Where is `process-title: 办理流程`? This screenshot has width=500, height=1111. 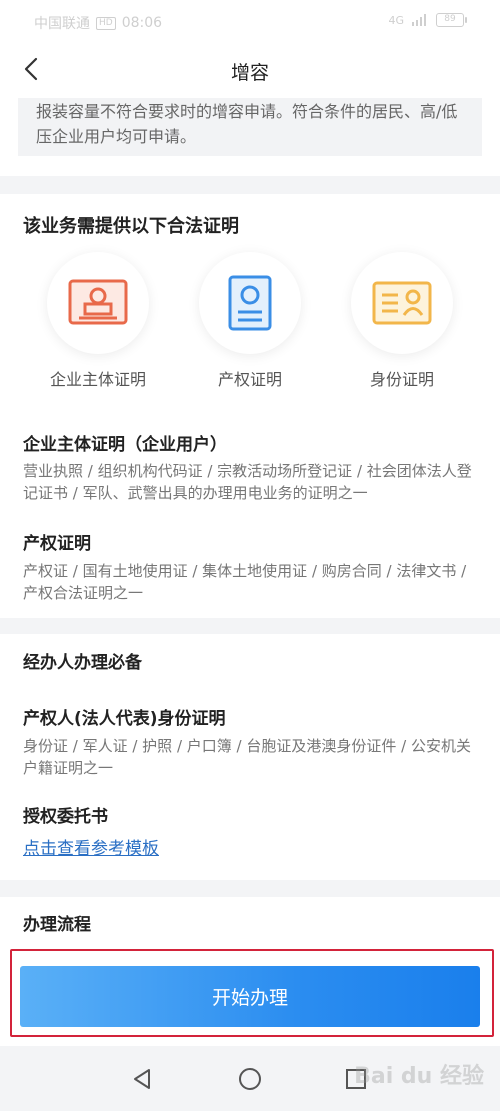 process-title: 办理流程 is located at coordinates (57, 925).